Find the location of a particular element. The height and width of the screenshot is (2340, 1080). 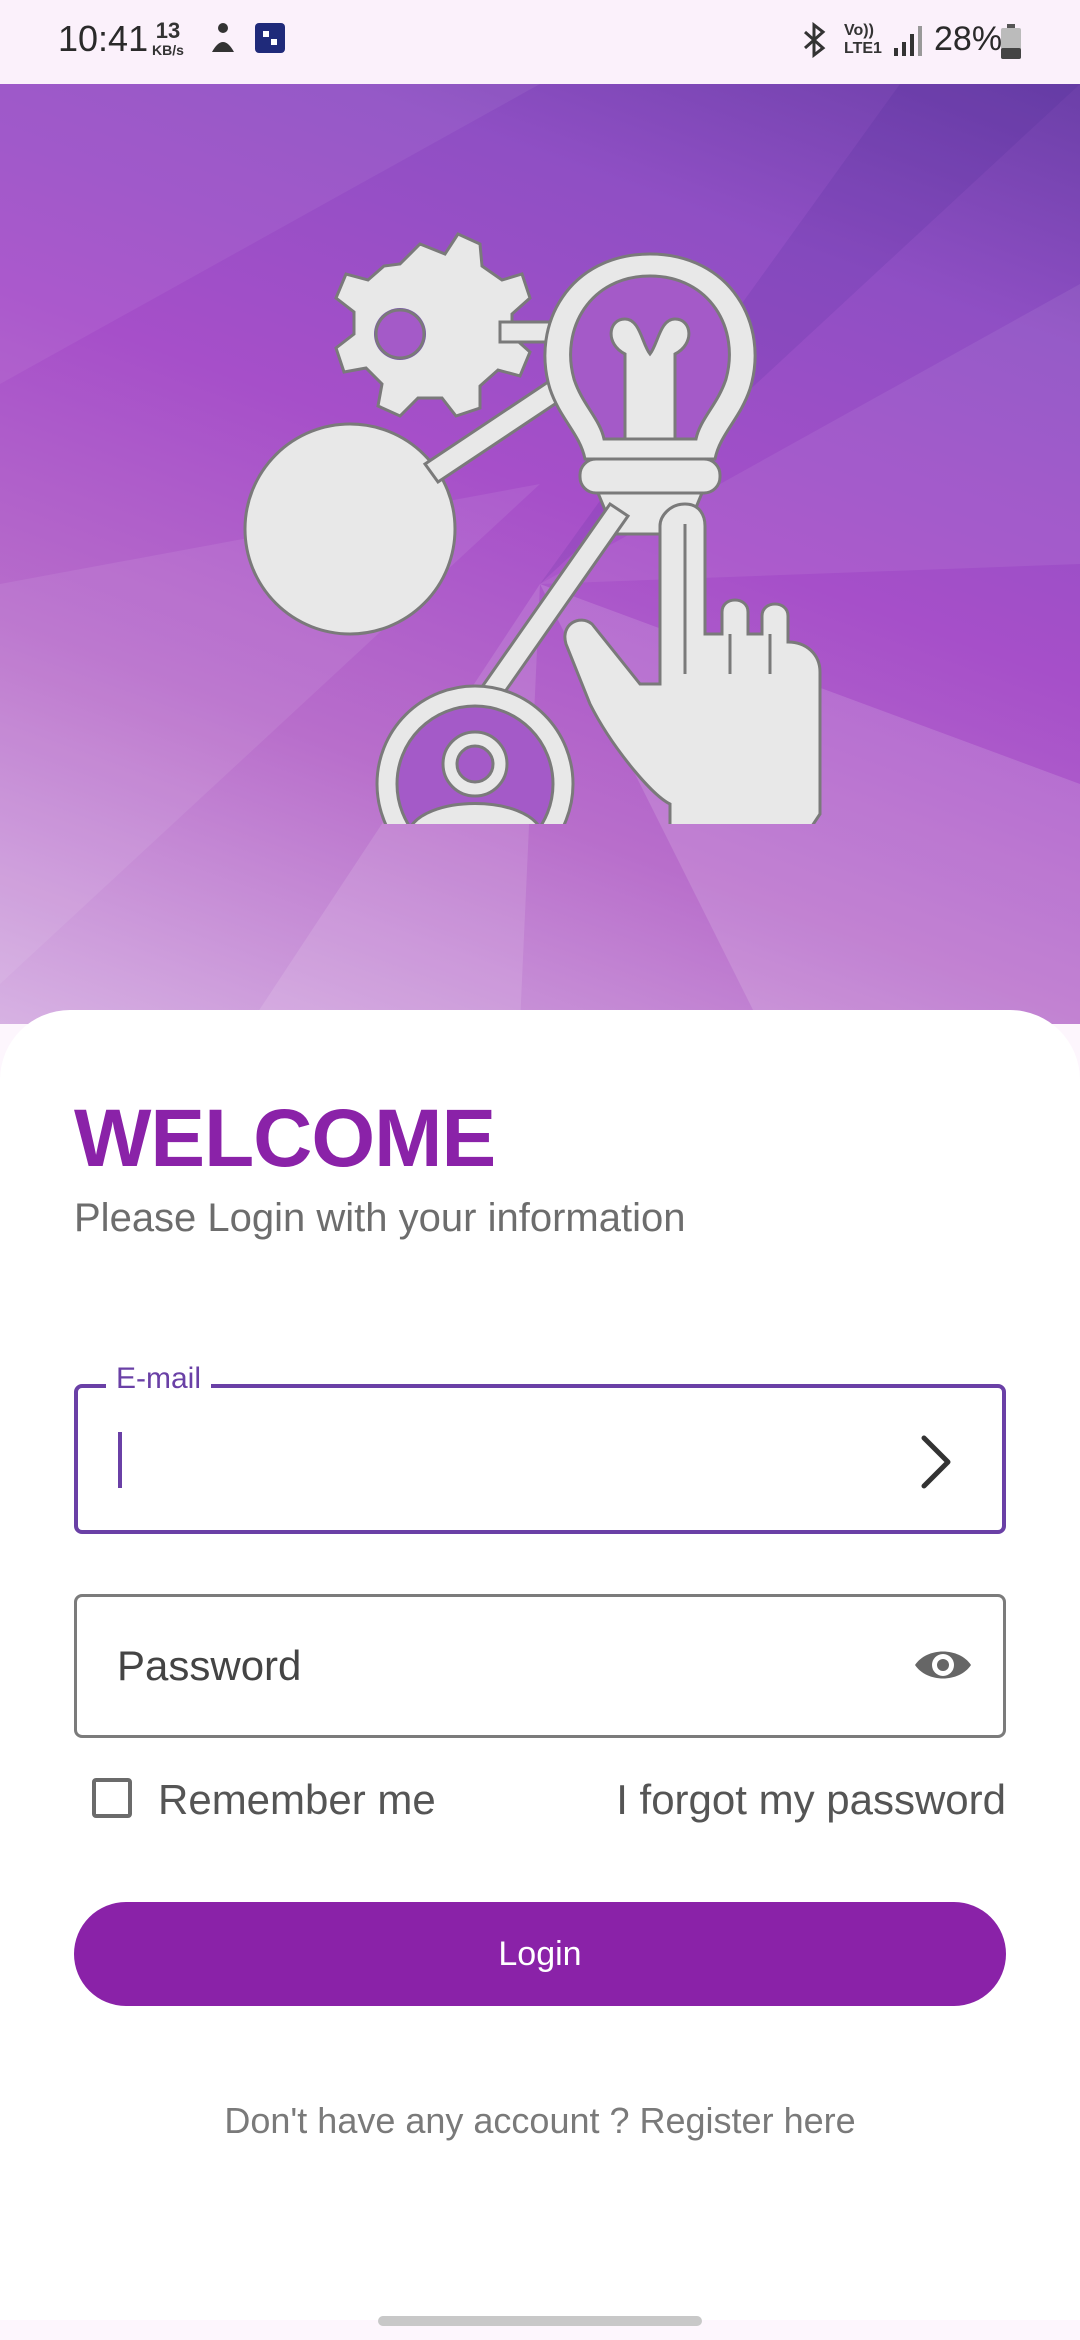

network-speed: 13 KB/s is located at coordinates (168, 38).